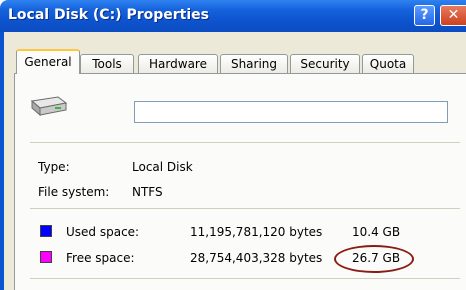 The height and width of the screenshot is (290, 466). I want to click on free-space-swatch, so click(46, 257).